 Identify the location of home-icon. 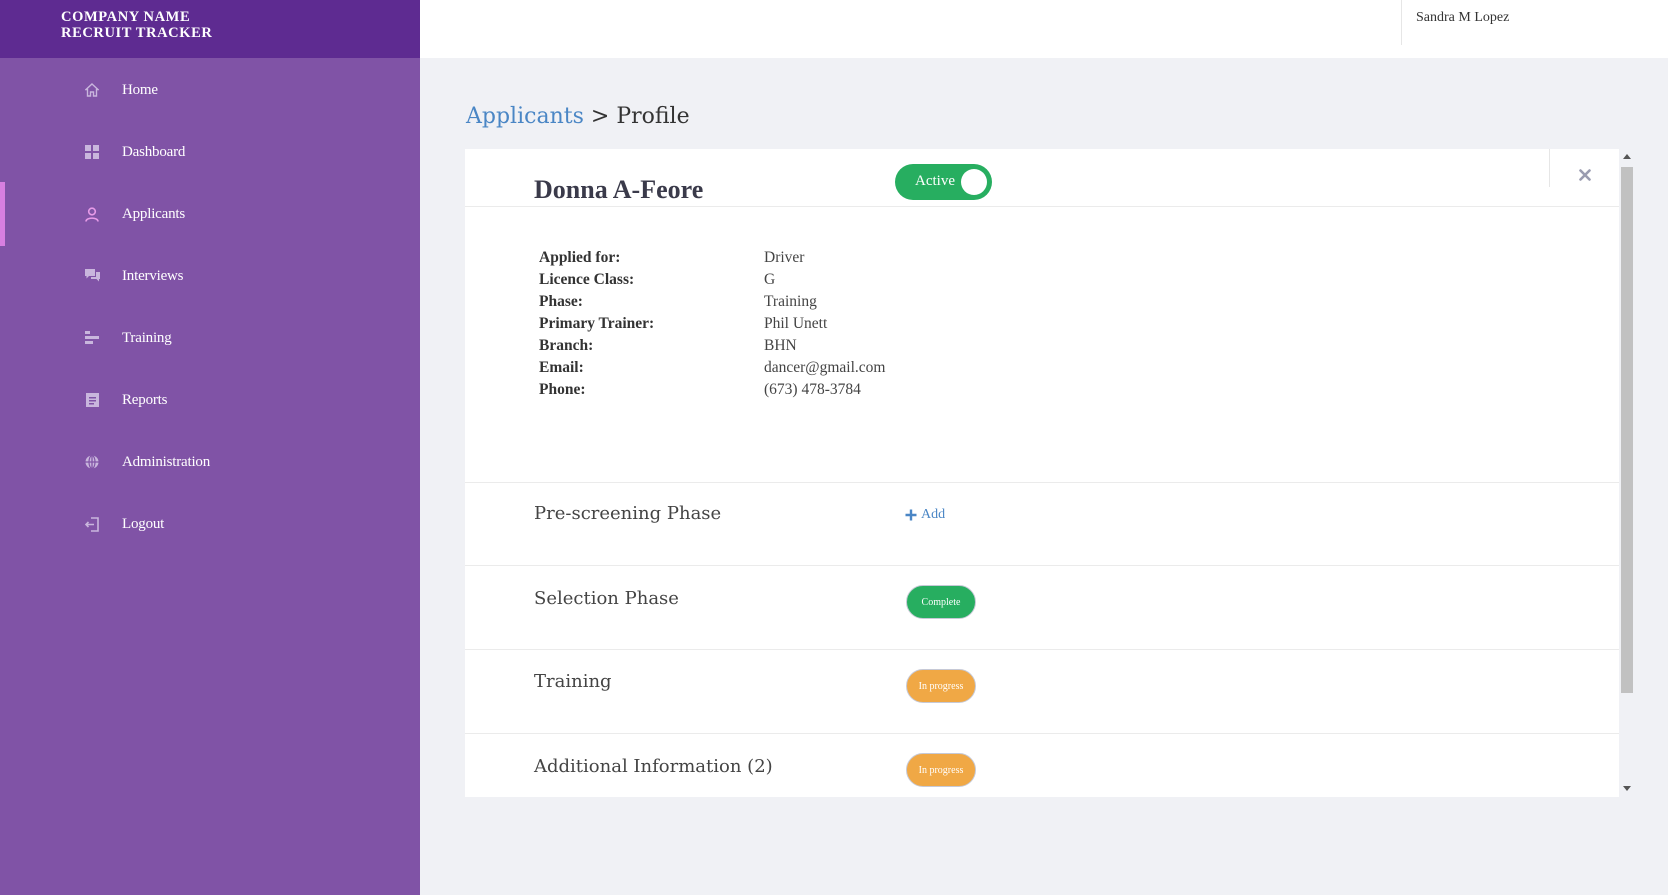
(92, 90).